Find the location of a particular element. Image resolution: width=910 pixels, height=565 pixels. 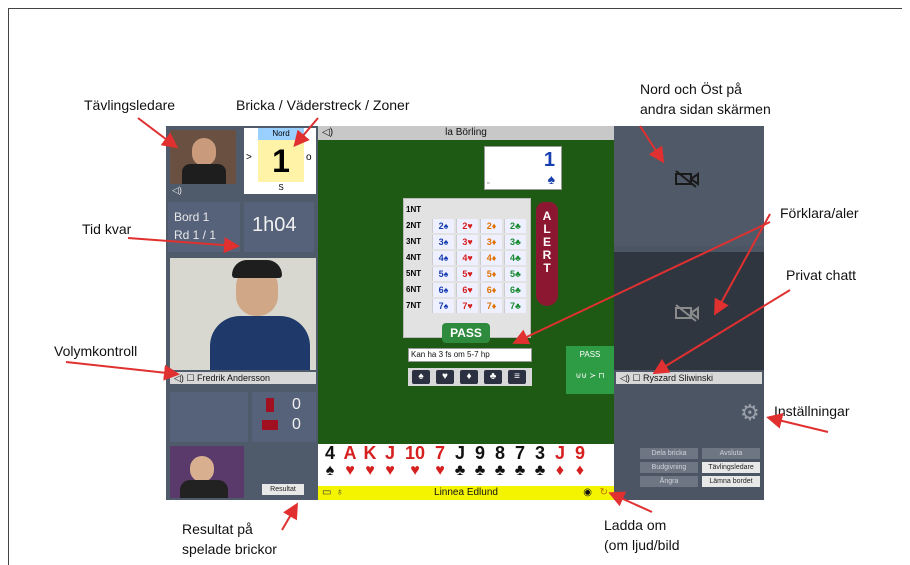

card-rank: 4 is located at coordinates (329, 453).